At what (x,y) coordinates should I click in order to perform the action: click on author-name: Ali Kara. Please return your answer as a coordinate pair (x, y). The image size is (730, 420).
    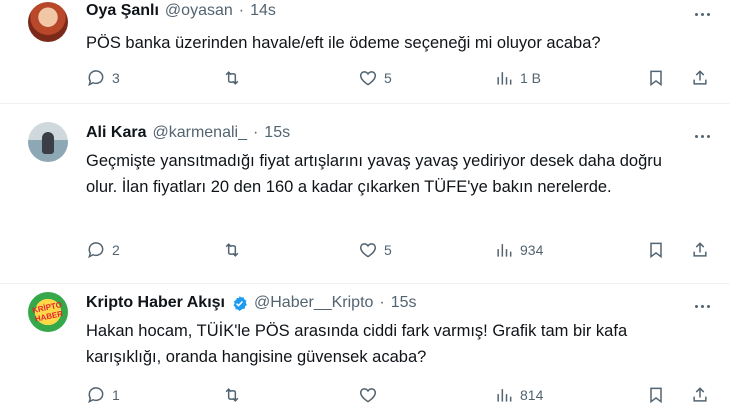
    Looking at the image, I should click on (116, 133).